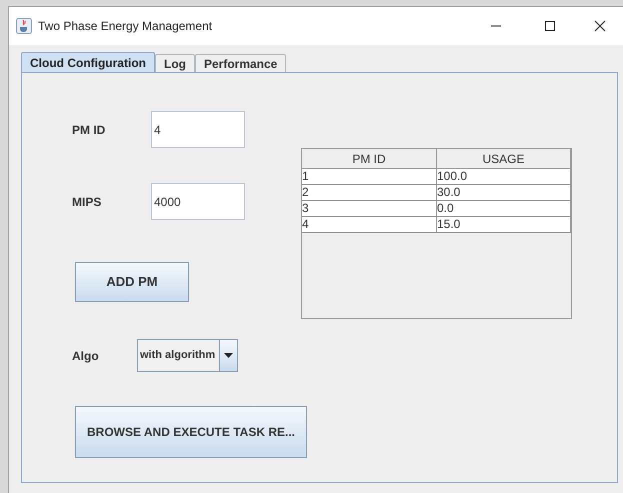 The image size is (623, 493). Describe the element at coordinates (88, 62) in the screenshot. I see `tab: Cloud Configuration` at that location.